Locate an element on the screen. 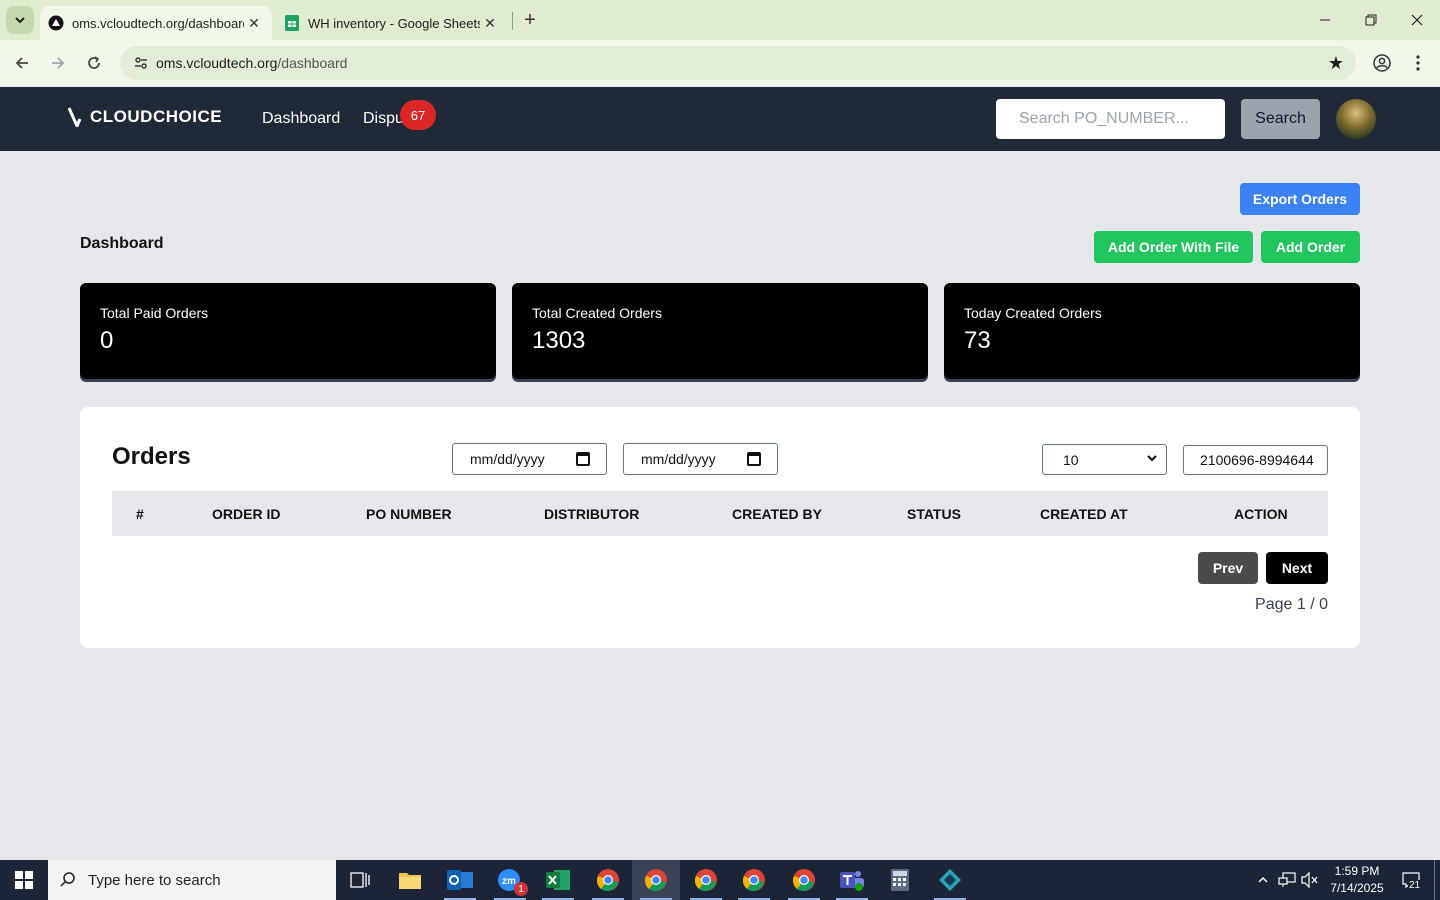 The width and height of the screenshot is (1440, 900). calculator-icon is located at coordinates (900, 880).